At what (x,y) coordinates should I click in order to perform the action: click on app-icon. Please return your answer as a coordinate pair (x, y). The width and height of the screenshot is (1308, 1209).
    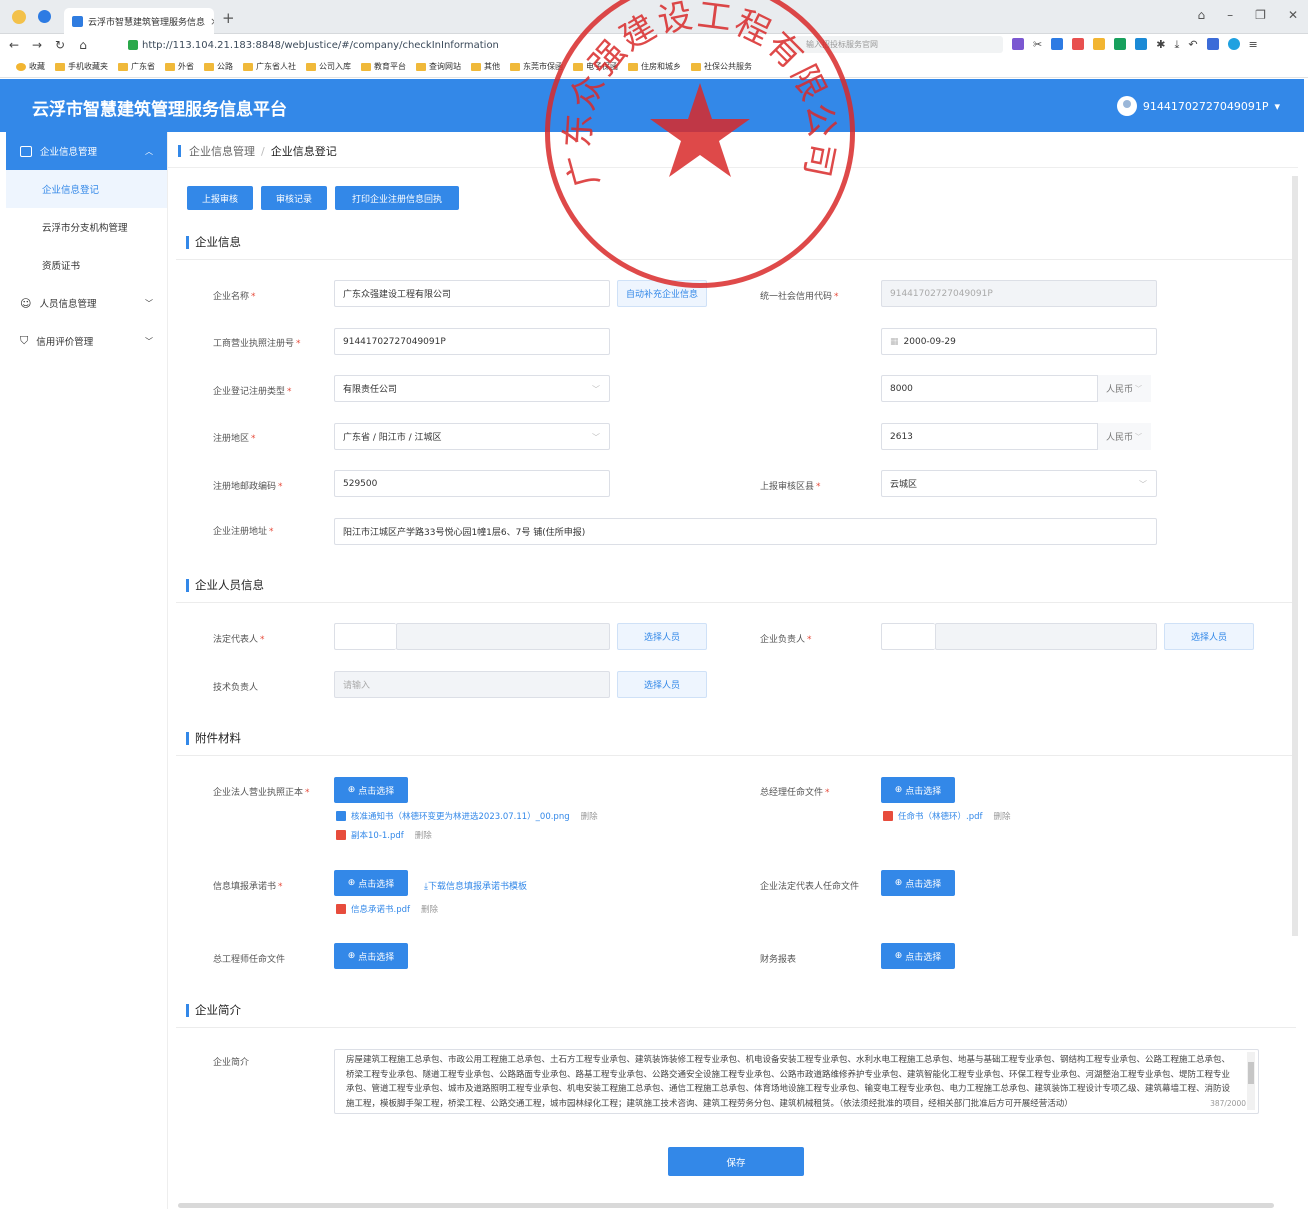
    Looking at the image, I should click on (19, 17).